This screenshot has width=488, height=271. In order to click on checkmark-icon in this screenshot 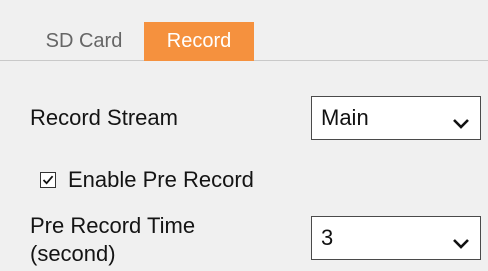, I will do `click(48, 180)`.